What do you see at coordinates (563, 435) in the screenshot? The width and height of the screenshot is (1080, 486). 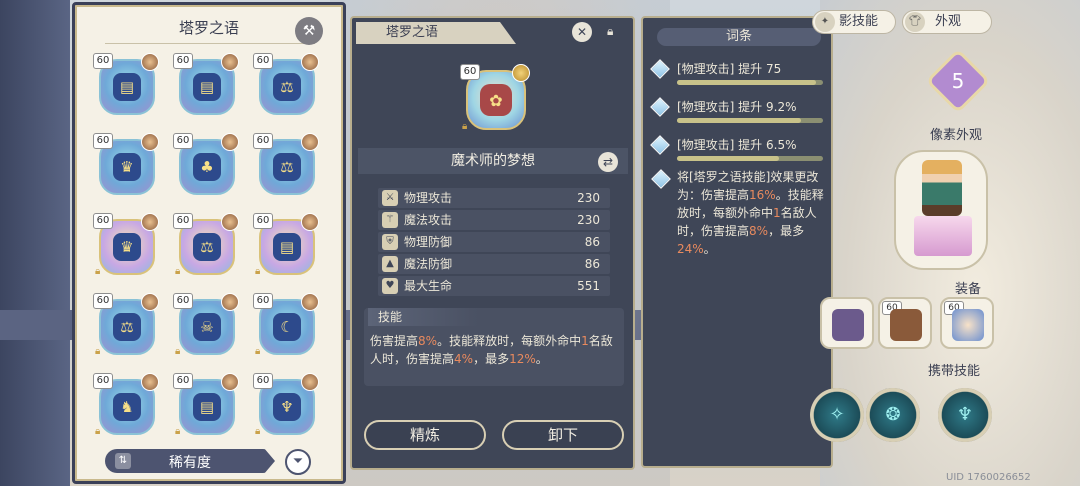 I see `unequip-button: 卸下` at bounding box center [563, 435].